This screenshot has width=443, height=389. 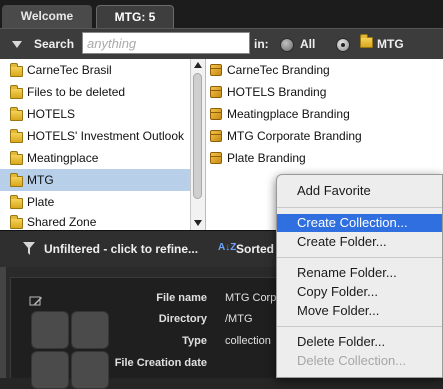 What do you see at coordinates (182, 319) in the screenshot?
I see `field-label-directory: Directory` at bounding box center [182, 319].